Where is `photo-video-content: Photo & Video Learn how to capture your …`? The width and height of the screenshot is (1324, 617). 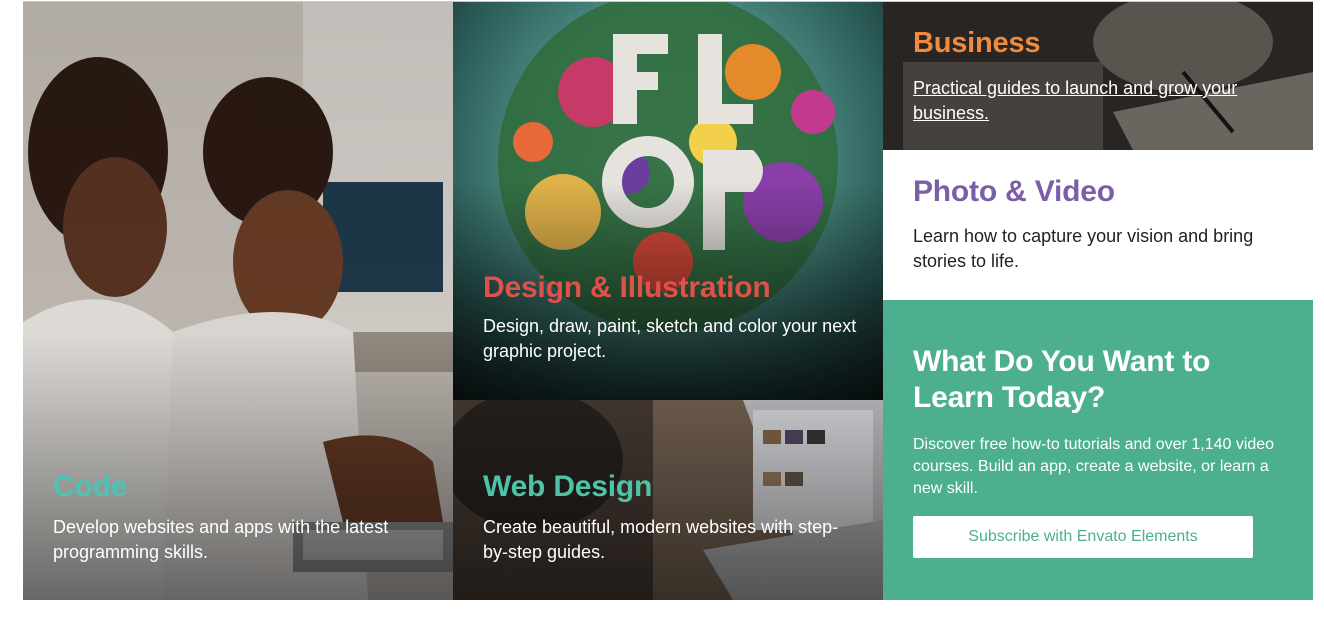 photo-video-content: Photo & Video Learn how to capture your … is located at coordinates (1103, 224).